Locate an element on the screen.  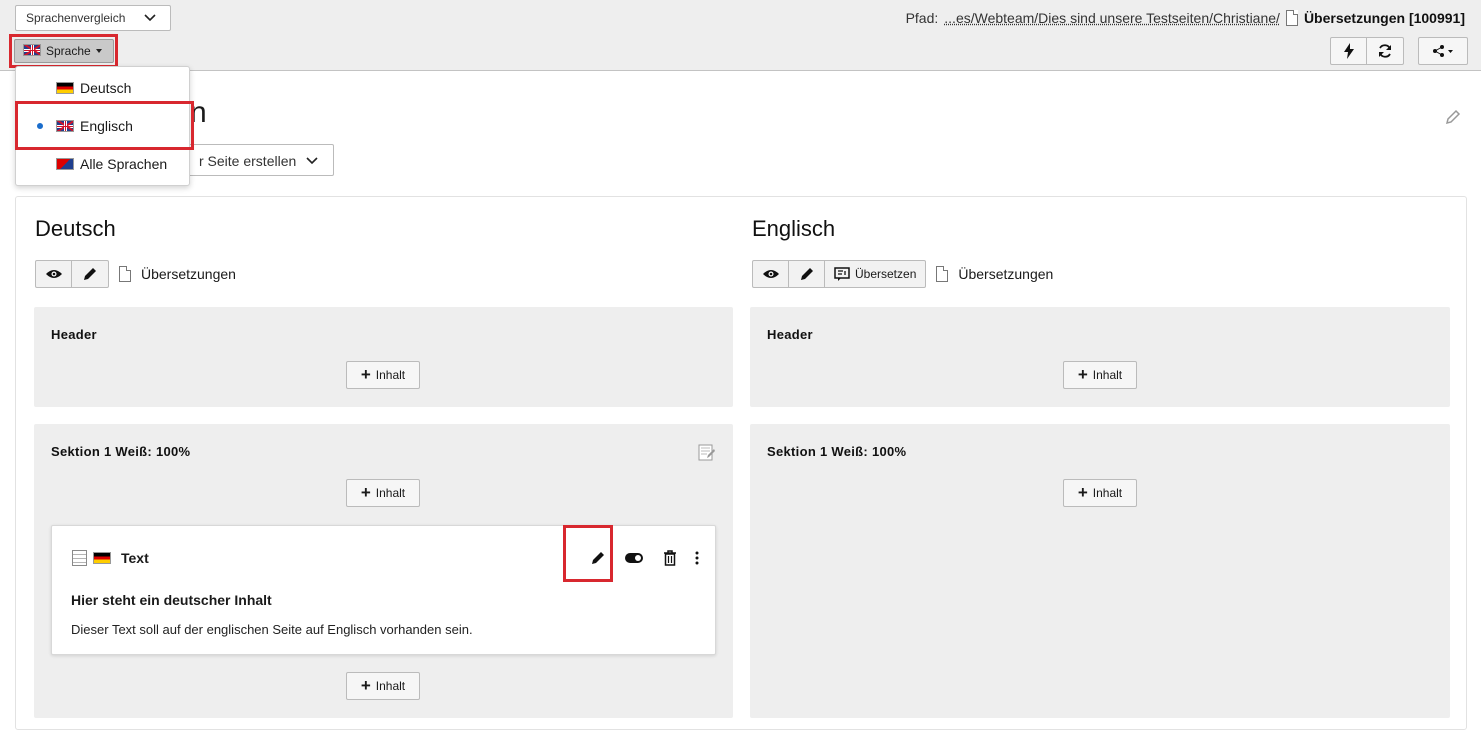
refresh-icon is located at coordinates (1385, 51).